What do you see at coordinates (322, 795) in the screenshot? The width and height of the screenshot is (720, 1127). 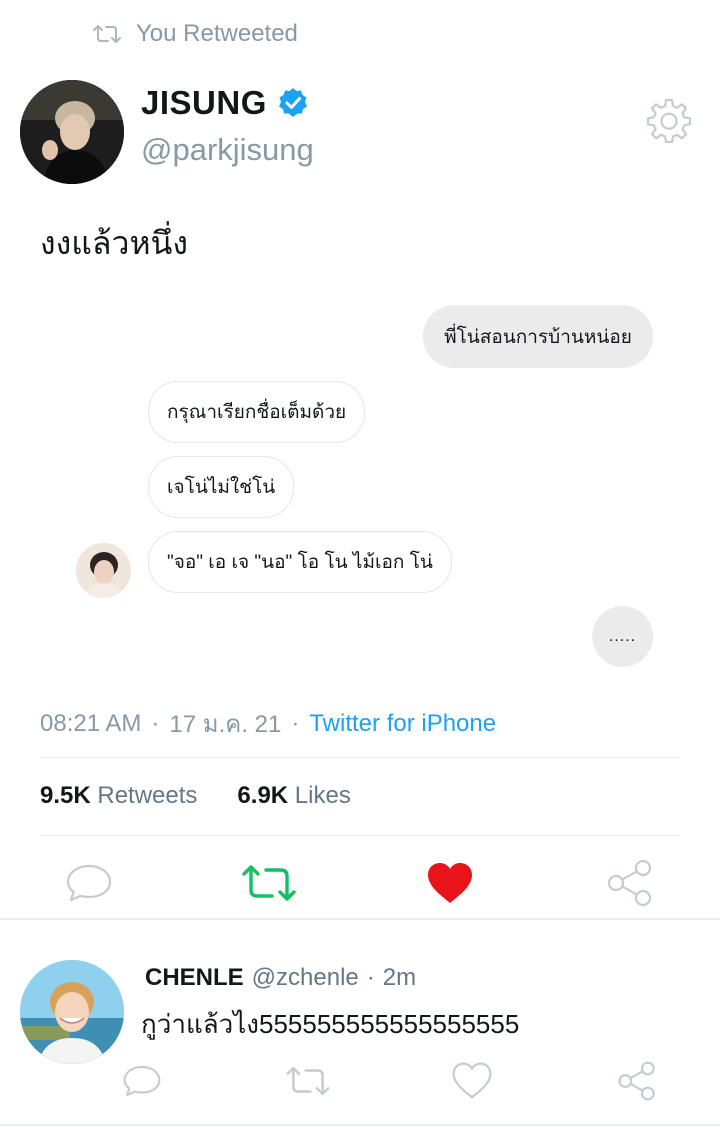 I see `likes-label: Likes` at bounding box center [322, 795].